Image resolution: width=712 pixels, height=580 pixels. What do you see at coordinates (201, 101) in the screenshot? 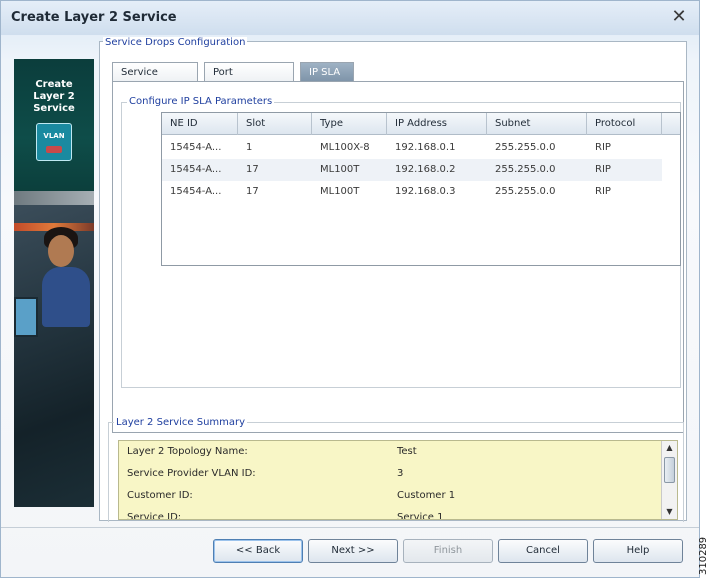
I see `ip-sla-legend: Configure IP SLA Parameters` at bounding box center [201, 101].